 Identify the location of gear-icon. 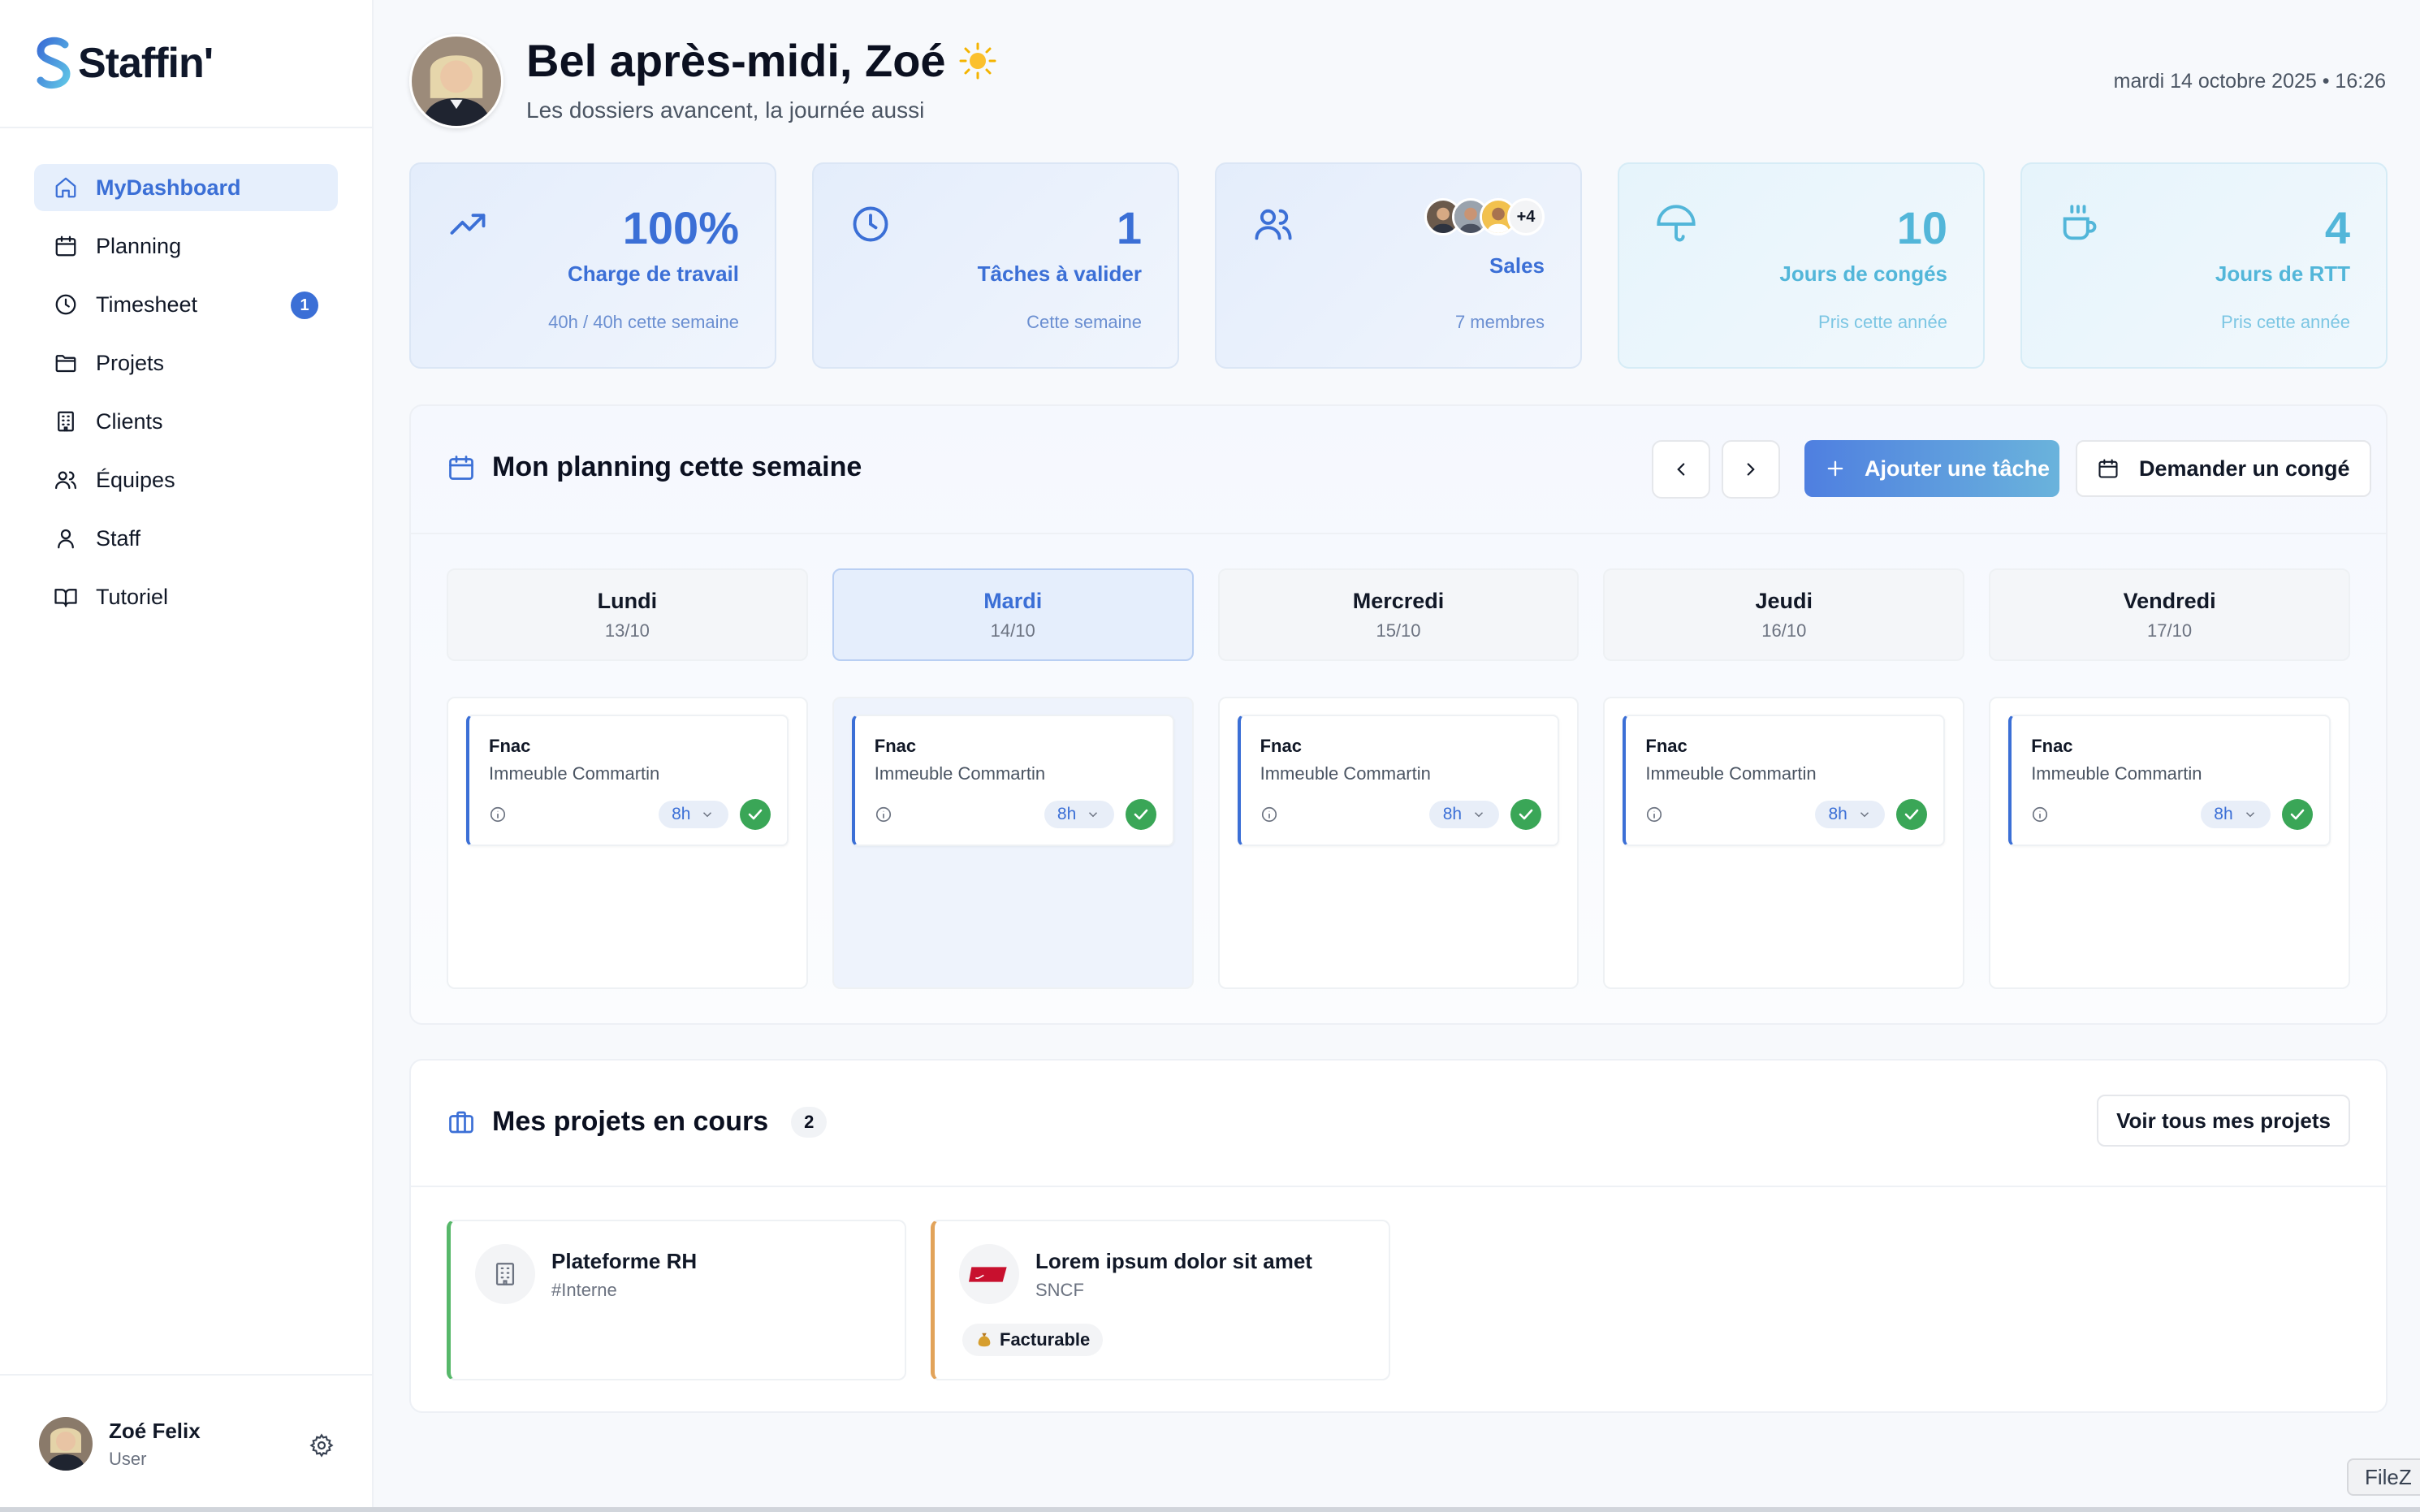
(322, 1445).